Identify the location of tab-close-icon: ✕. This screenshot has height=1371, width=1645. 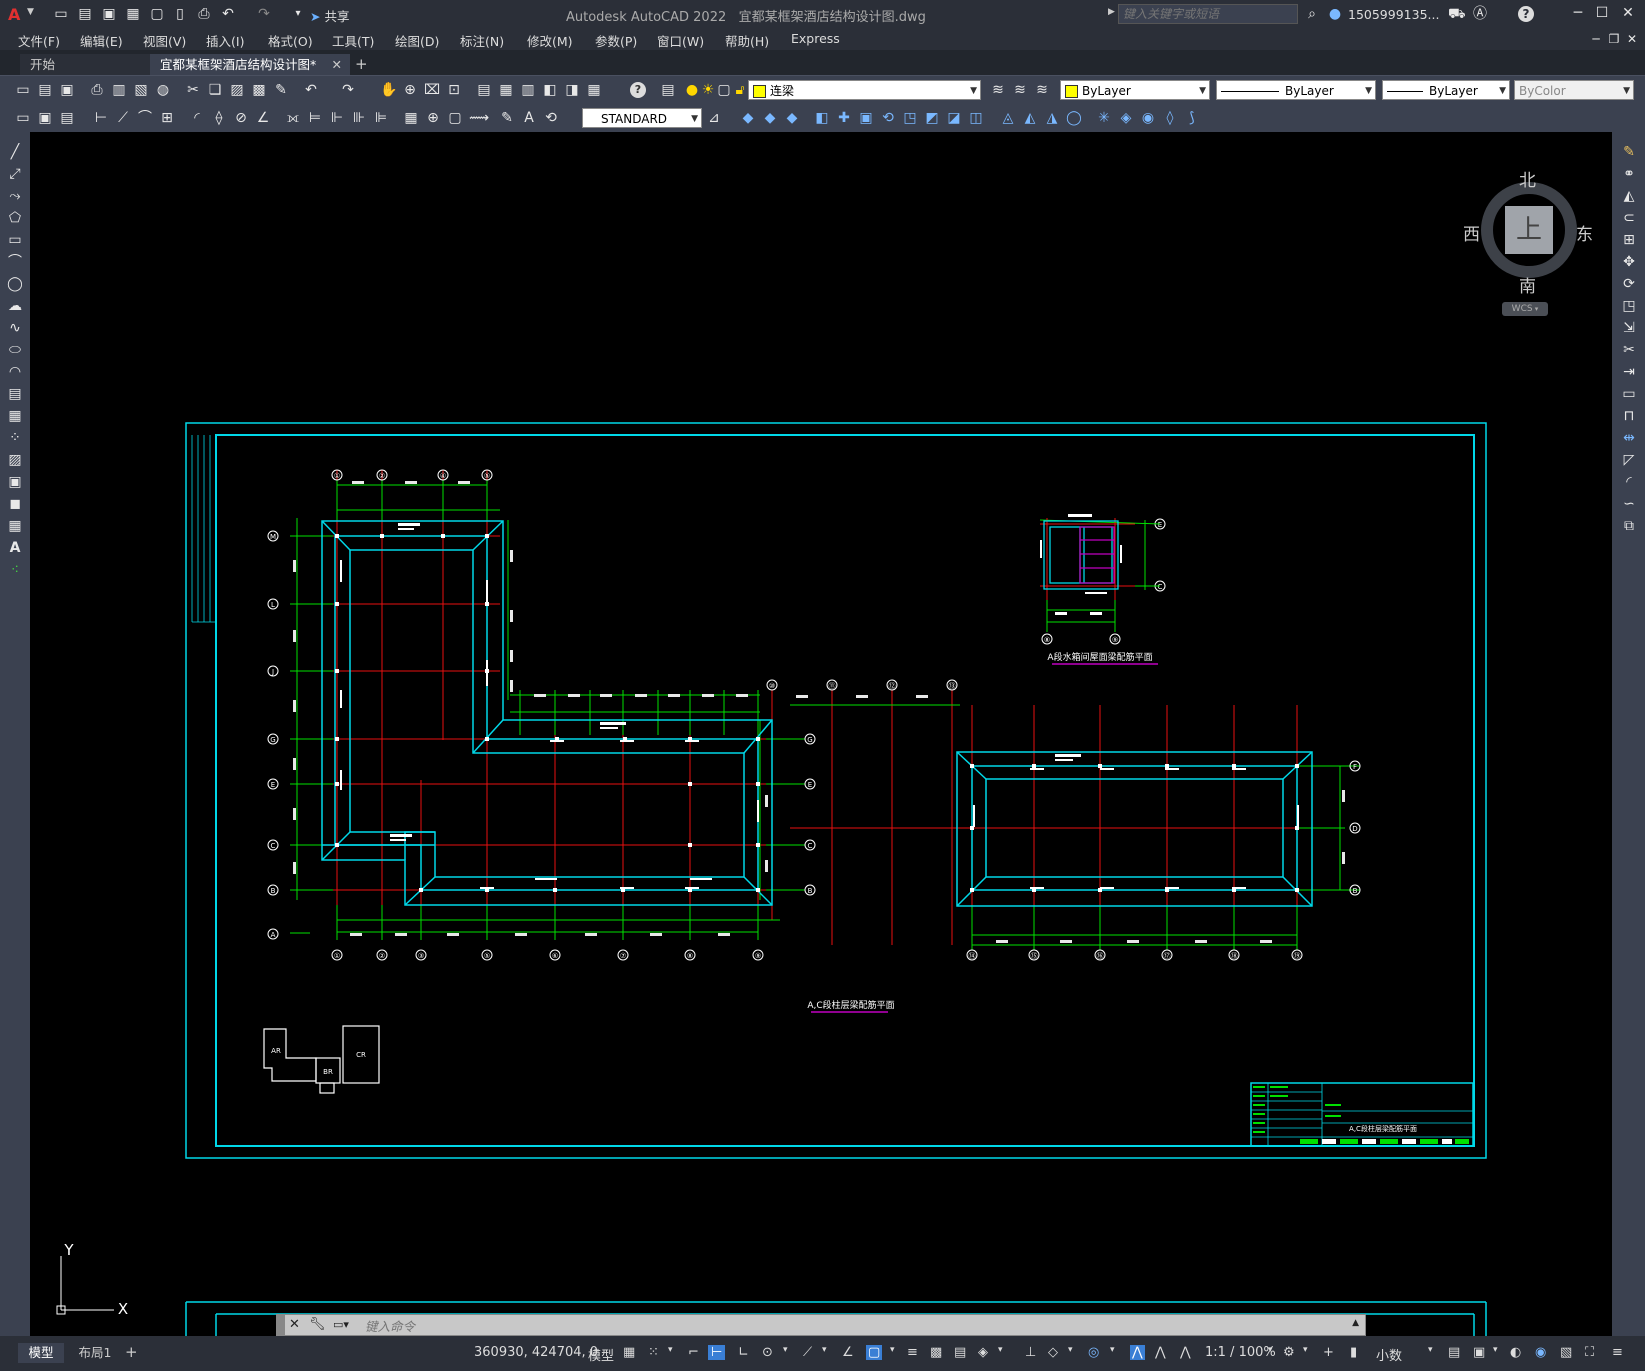
(337, 64).